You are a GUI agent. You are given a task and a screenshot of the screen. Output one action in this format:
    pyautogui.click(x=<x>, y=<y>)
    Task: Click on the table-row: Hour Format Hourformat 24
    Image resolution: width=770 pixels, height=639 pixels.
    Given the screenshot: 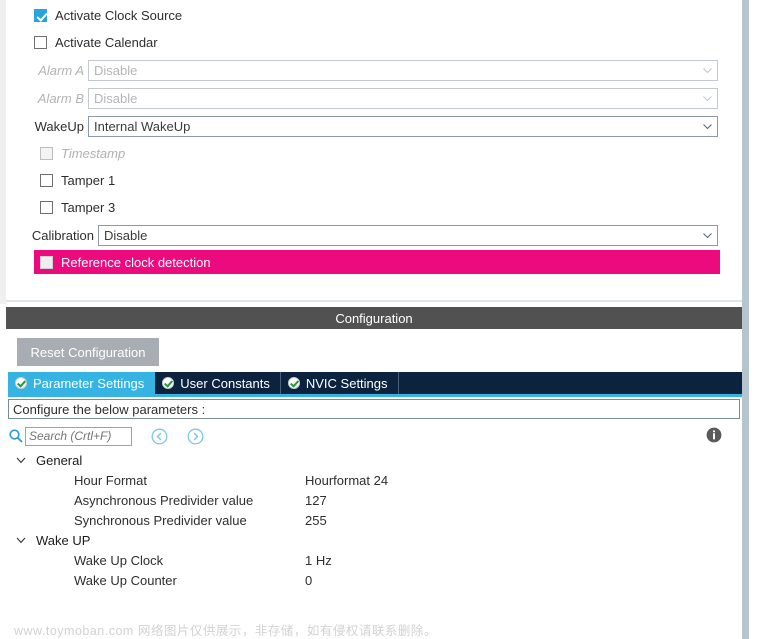 What is the action you would take?
    pyautogui.click(x=373, y=480)
    